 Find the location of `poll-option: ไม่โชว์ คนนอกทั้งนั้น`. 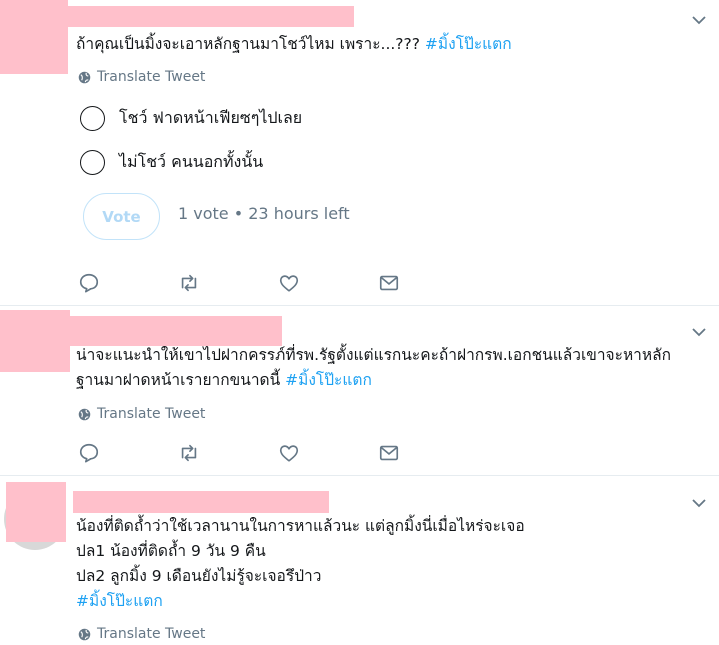

poll-option: ไม่โชว์ คนนอกทั้งนั้น is located at coordinates (171, 162).